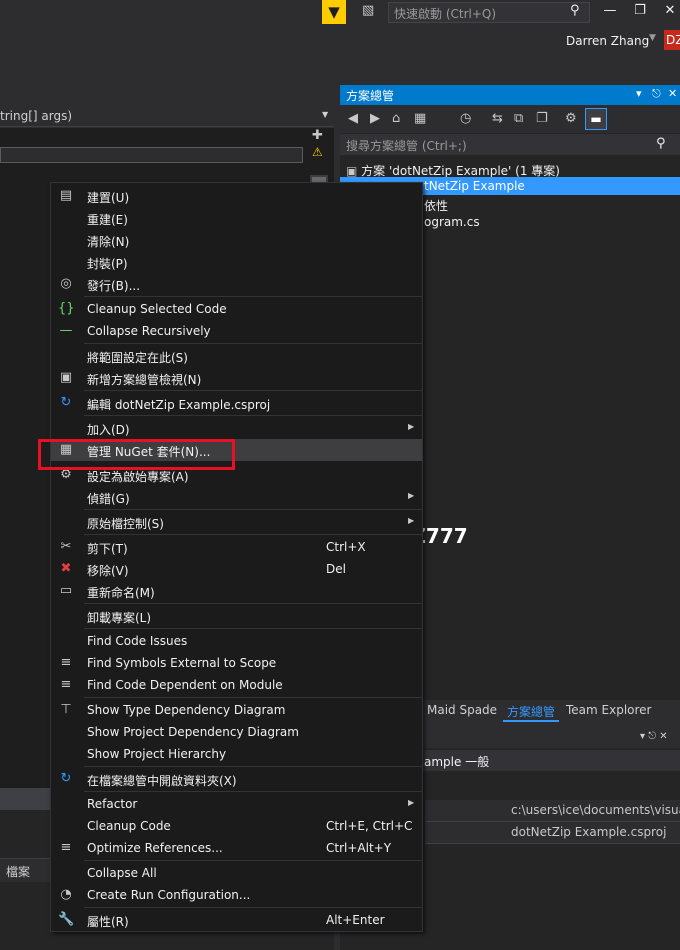 The width and height of the screenshot is (680, 950). Describe the element at coordinates (236, 262) in the screenshot. I see `menu-item-pack: 封裝(P)` at that location.